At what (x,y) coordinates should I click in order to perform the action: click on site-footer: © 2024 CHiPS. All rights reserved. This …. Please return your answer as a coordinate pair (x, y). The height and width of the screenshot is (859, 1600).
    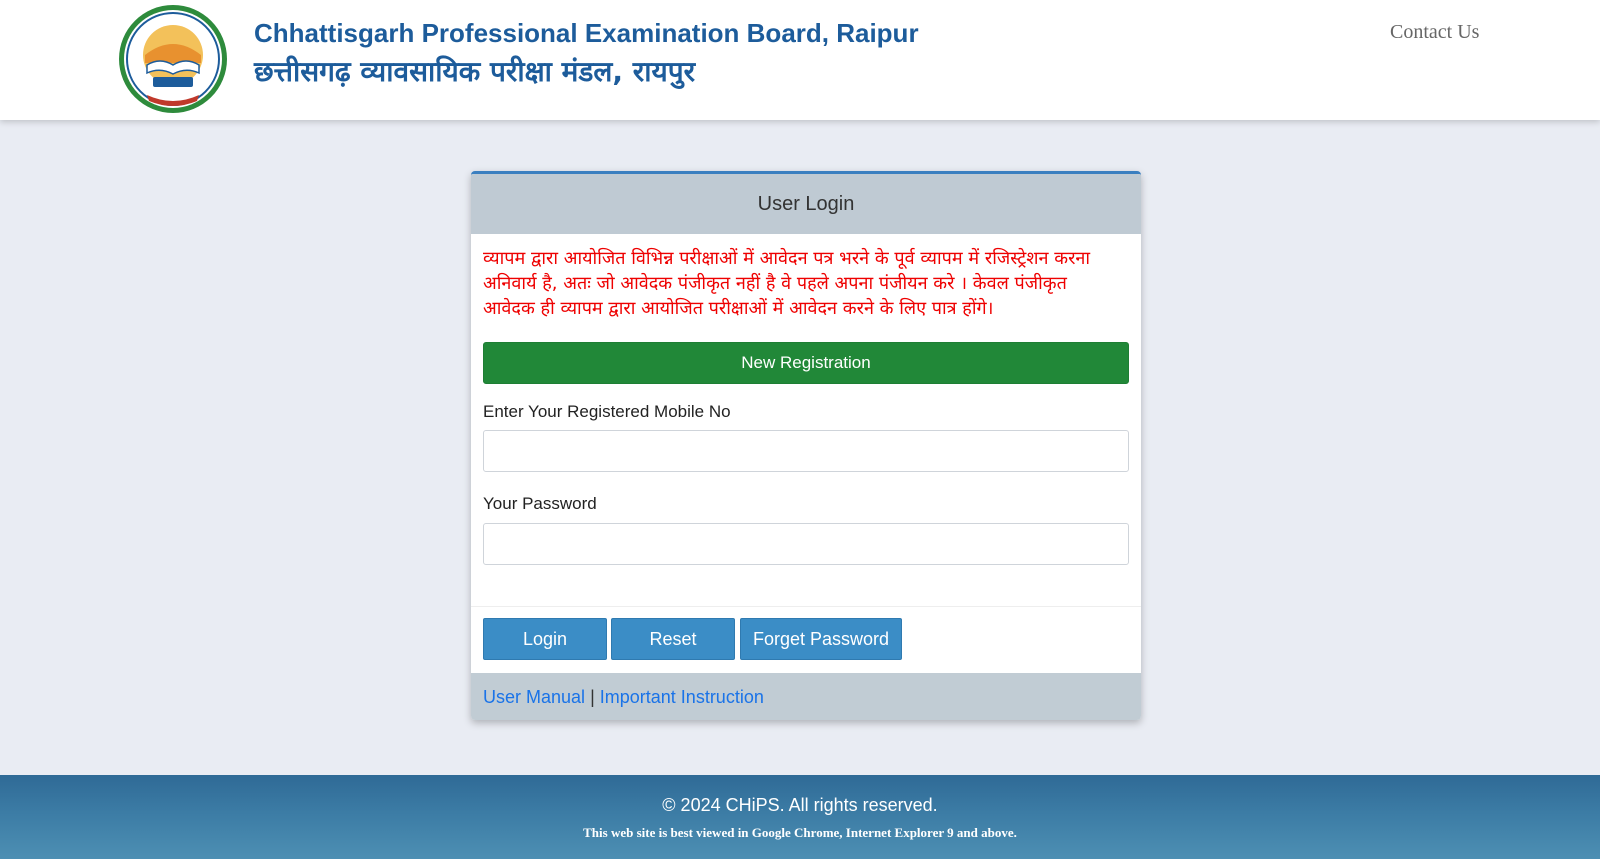
    Looking at the image, I should click on (800, 817).